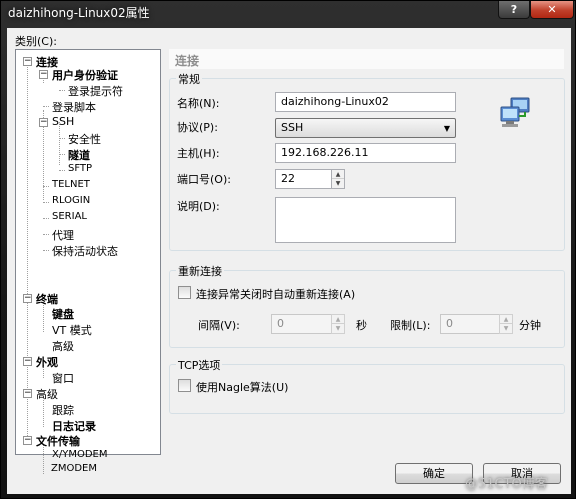 This screenshot has width=576, height=499. What do you see at coordinates (58, 441) in the screenshot?
I see `tree-item-file-transfer: 文件传输` at bounding box center [58, 441].